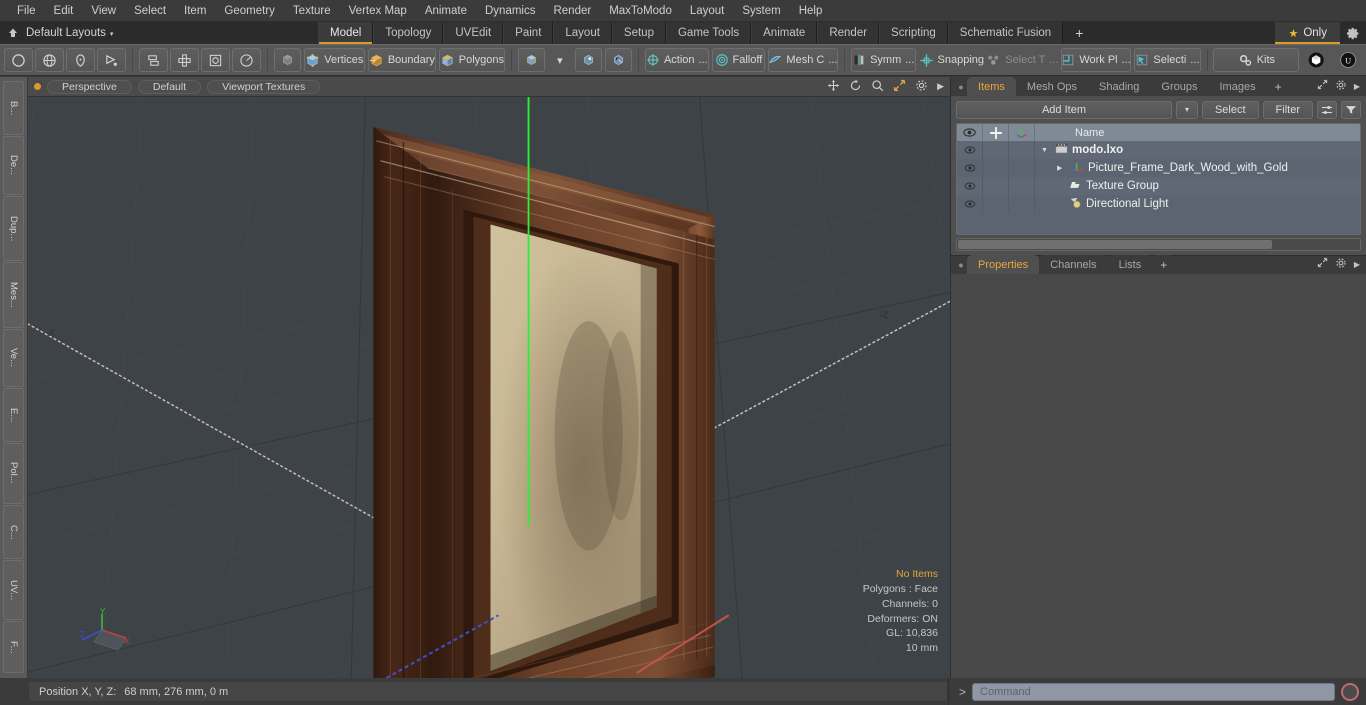 This screenshot has height=705, width=1366. What do you see at coordinates (1158, 150) in the screenshot?
I see `table-row: ▼ modo.lxo` at bounding box center [1158, 150].